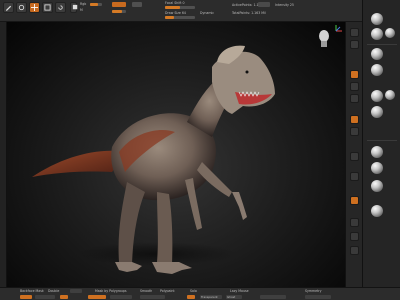 The width and height of the screenshot is (400, 300). I want to click on solo-label: Solo, so click(193, 291).